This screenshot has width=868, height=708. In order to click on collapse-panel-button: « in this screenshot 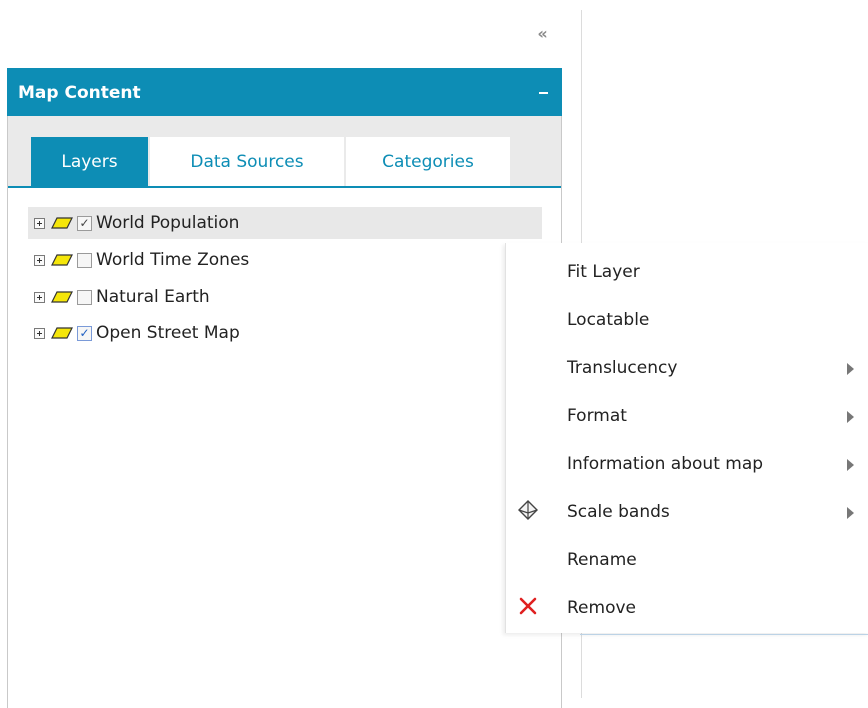, I will do `click(541, 34)`.